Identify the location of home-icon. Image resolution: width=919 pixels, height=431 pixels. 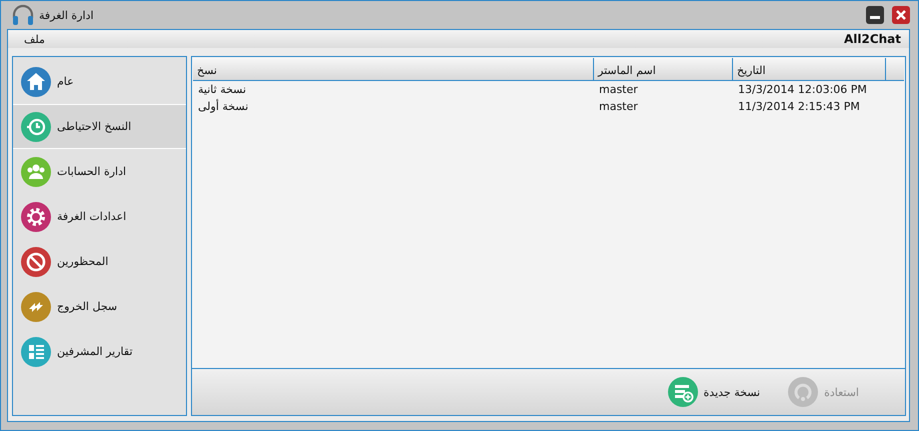
(36, 81).